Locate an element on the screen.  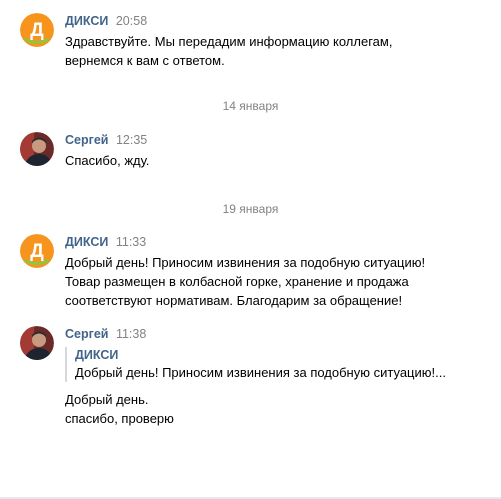
quote-author: ДИКСИ is located at coordinates (282, 355).